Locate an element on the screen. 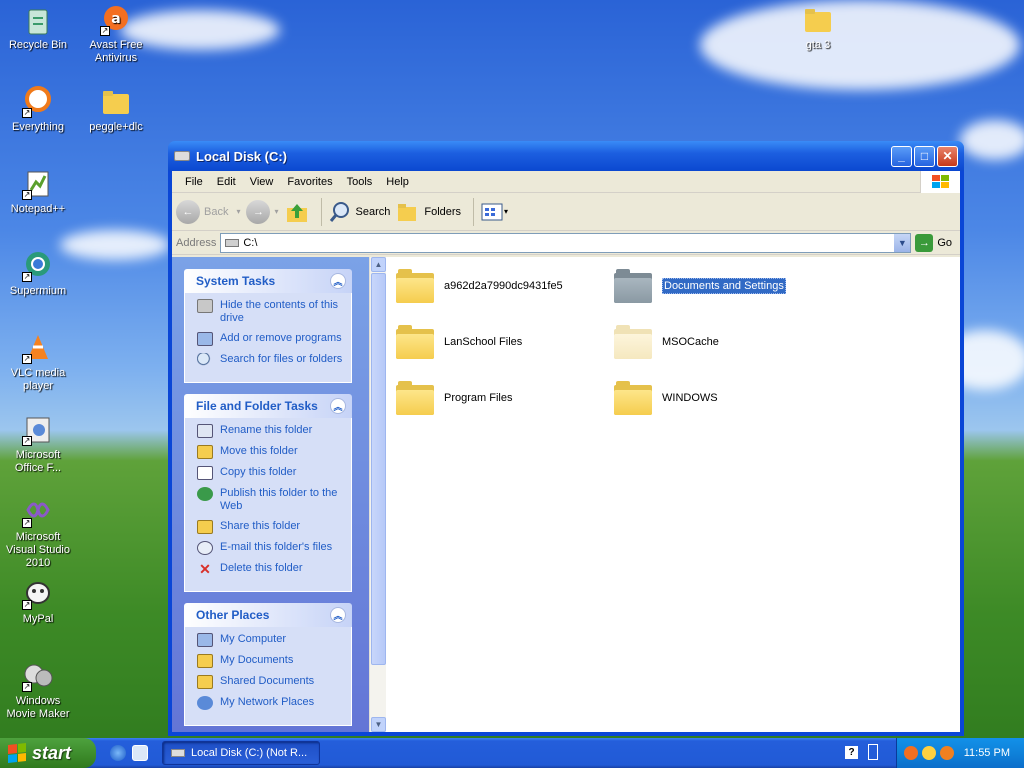  desktop-icon-movie-maker: ↗ Windows Movie Maker is located at coordinates (38, 690).